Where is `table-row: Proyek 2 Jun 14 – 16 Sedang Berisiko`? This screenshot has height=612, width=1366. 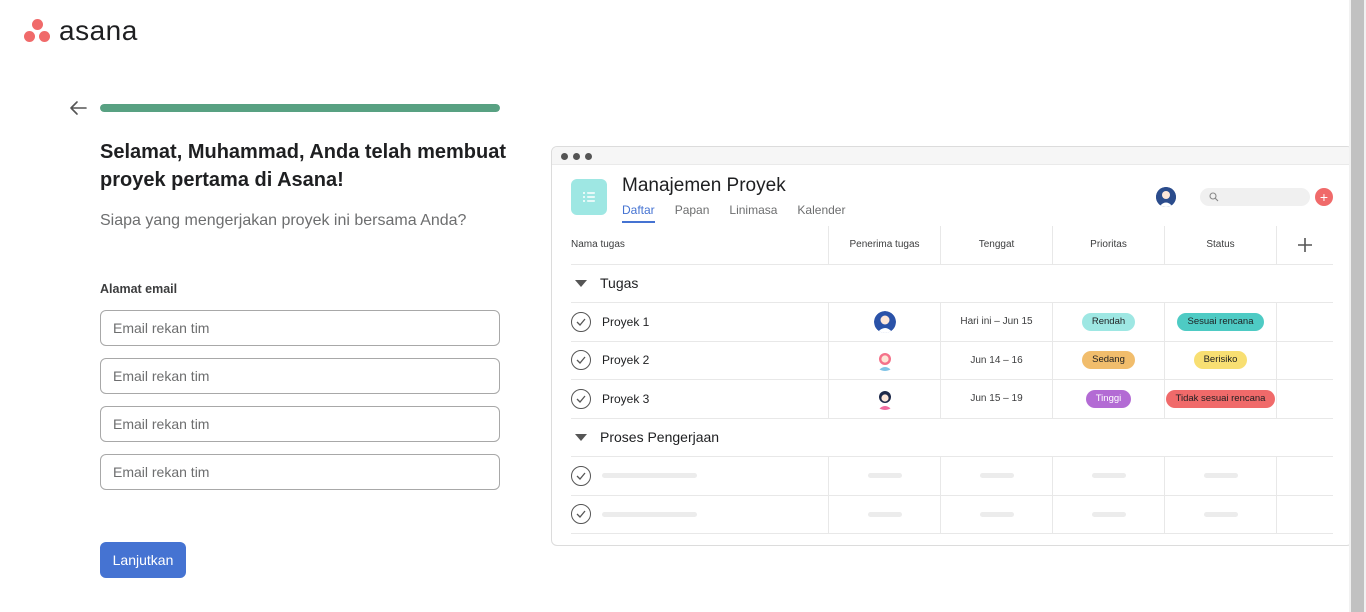
table-row: Proyek 2 Jun 14 – 16 Sedang Berisiko is located at coordinates (952, 360).